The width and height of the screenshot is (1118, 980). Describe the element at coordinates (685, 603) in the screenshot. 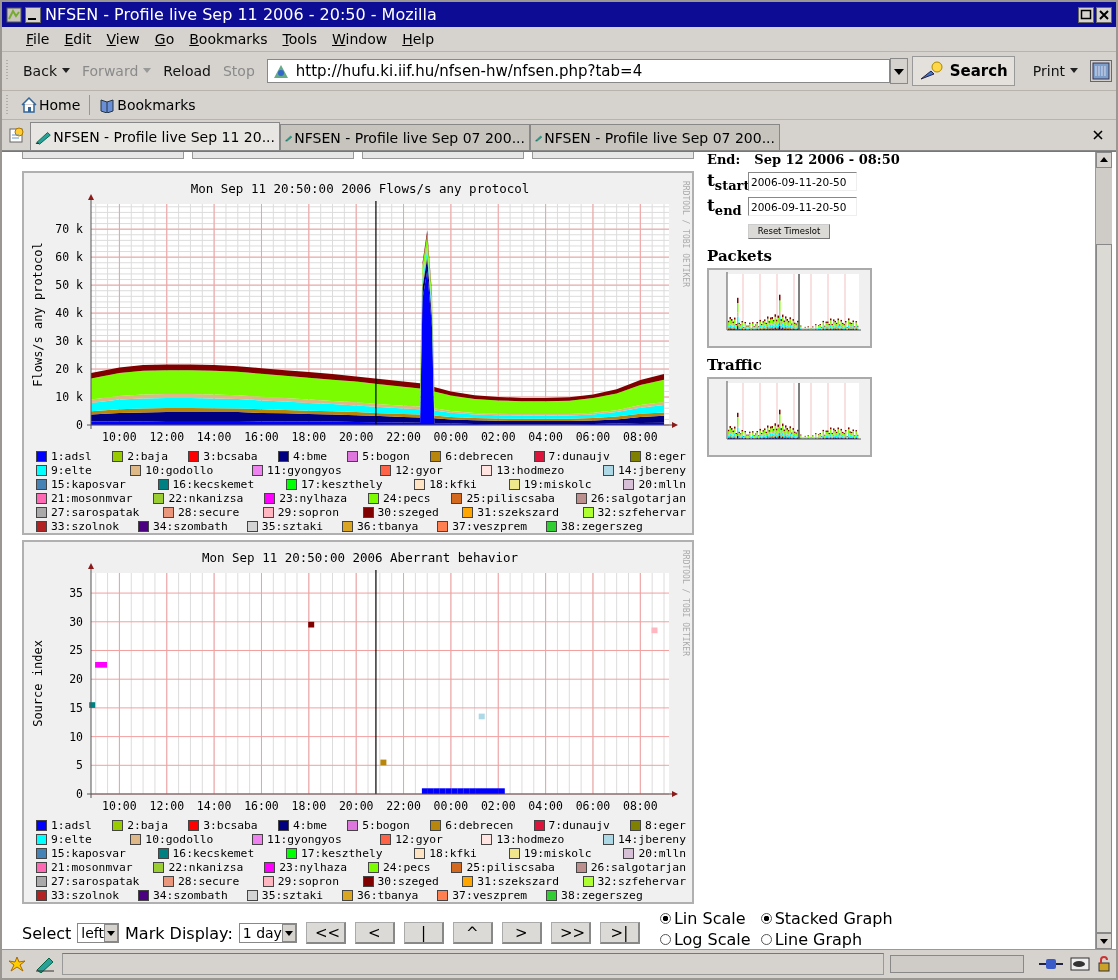

I see `credit-text: RRDTOOL / TOBI OETIKER` at that location.